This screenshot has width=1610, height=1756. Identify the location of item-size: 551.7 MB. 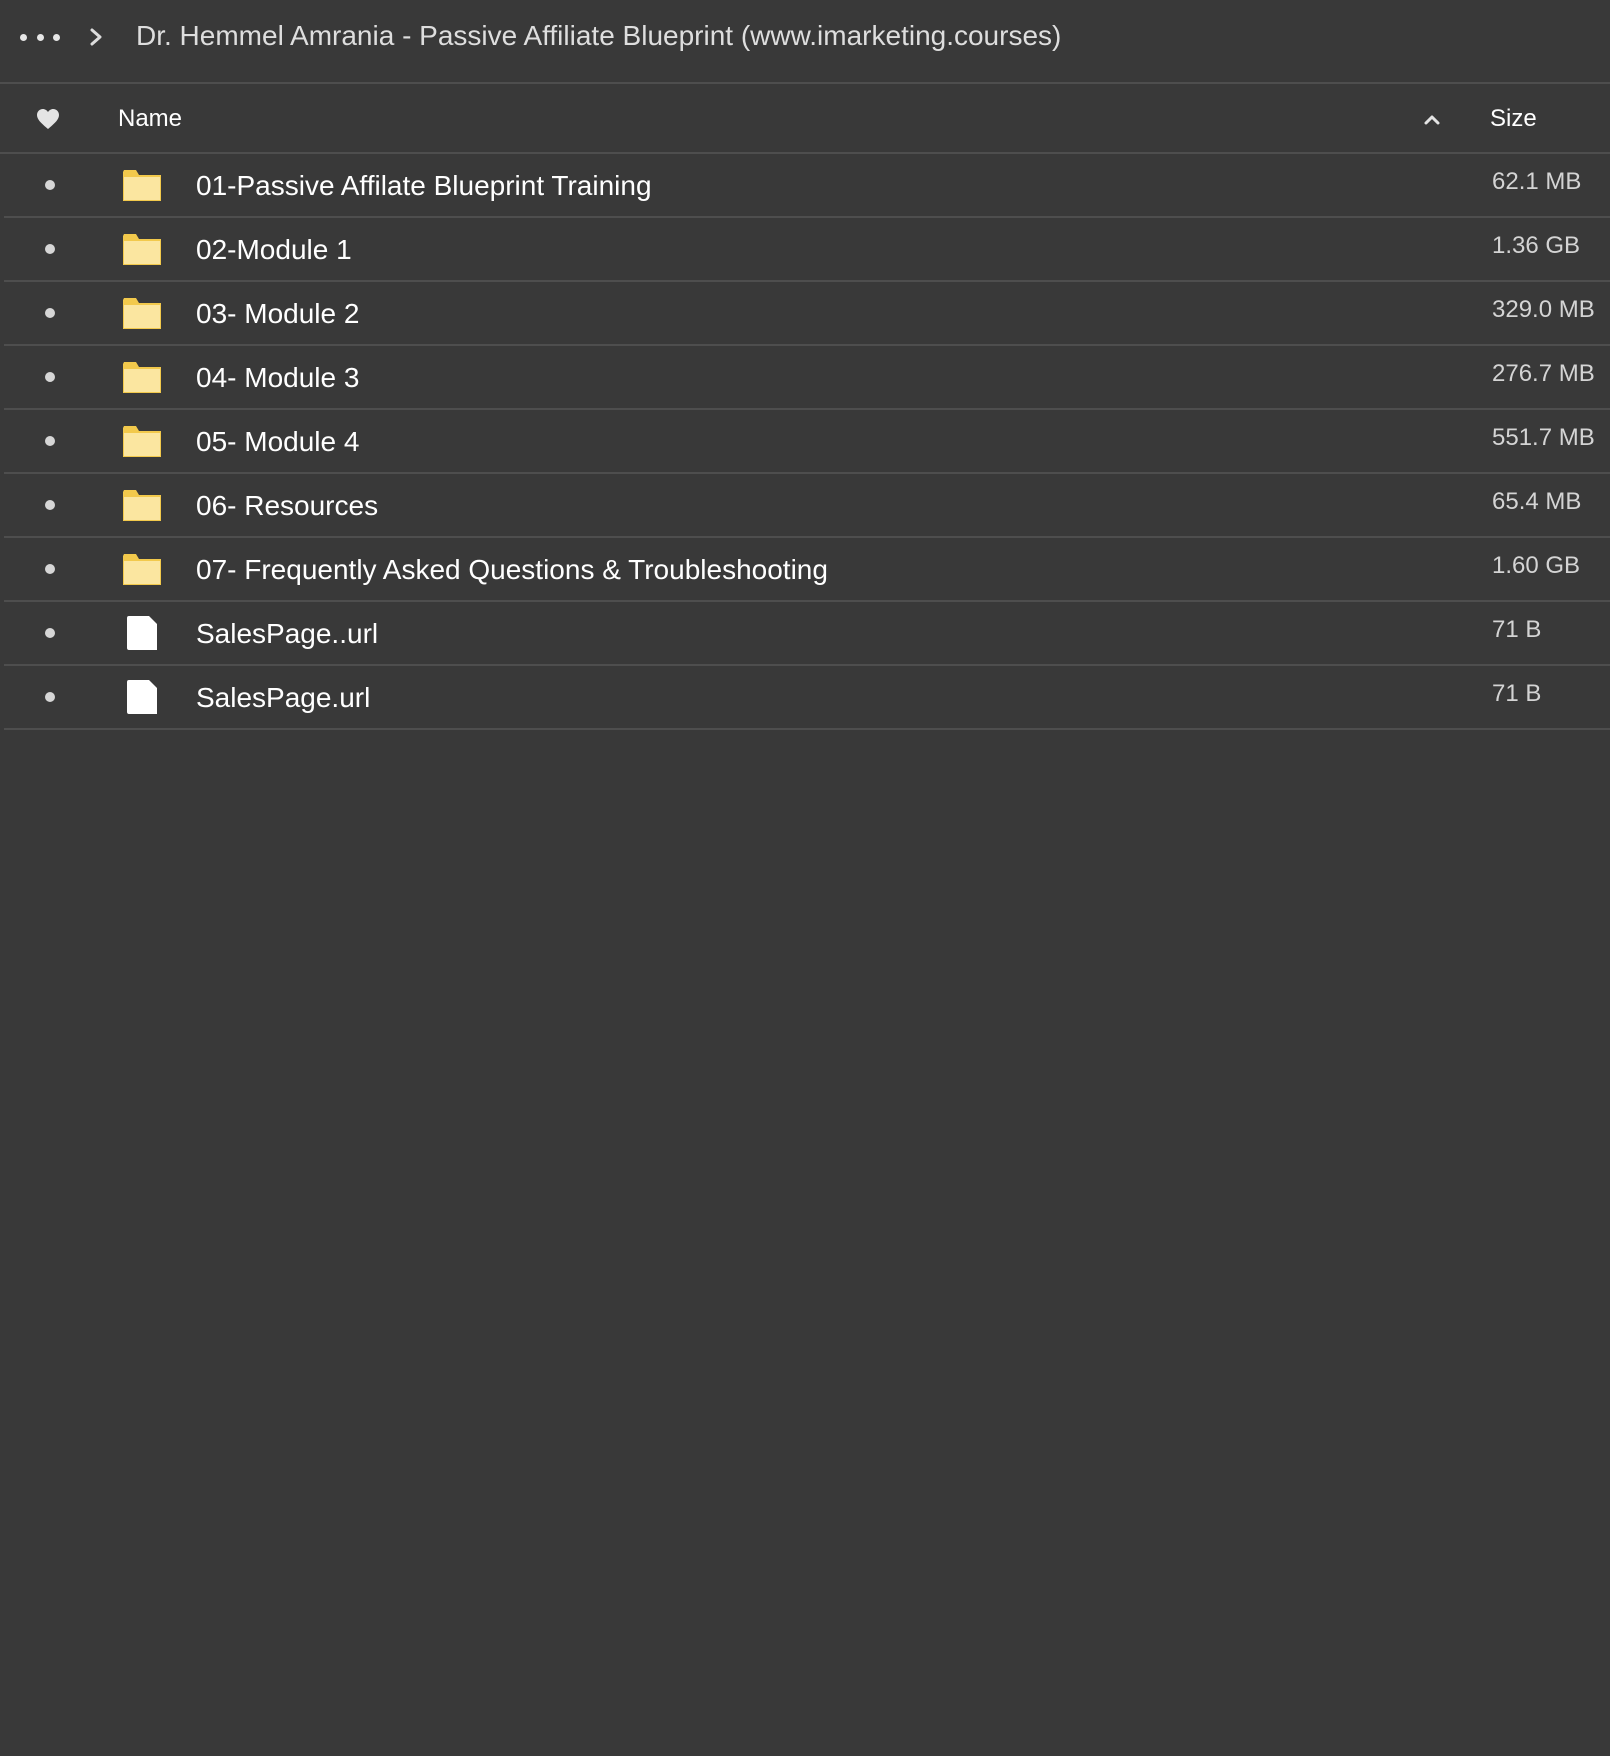
(1543, 437).